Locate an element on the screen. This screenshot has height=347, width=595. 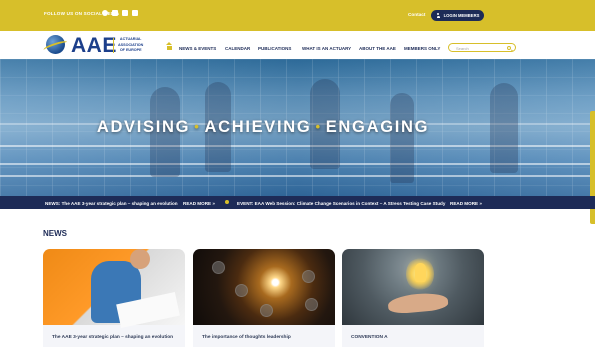
hero-title: ADVISING • ACHIEVING • ENGAGING is located at coordinates (263, 127).